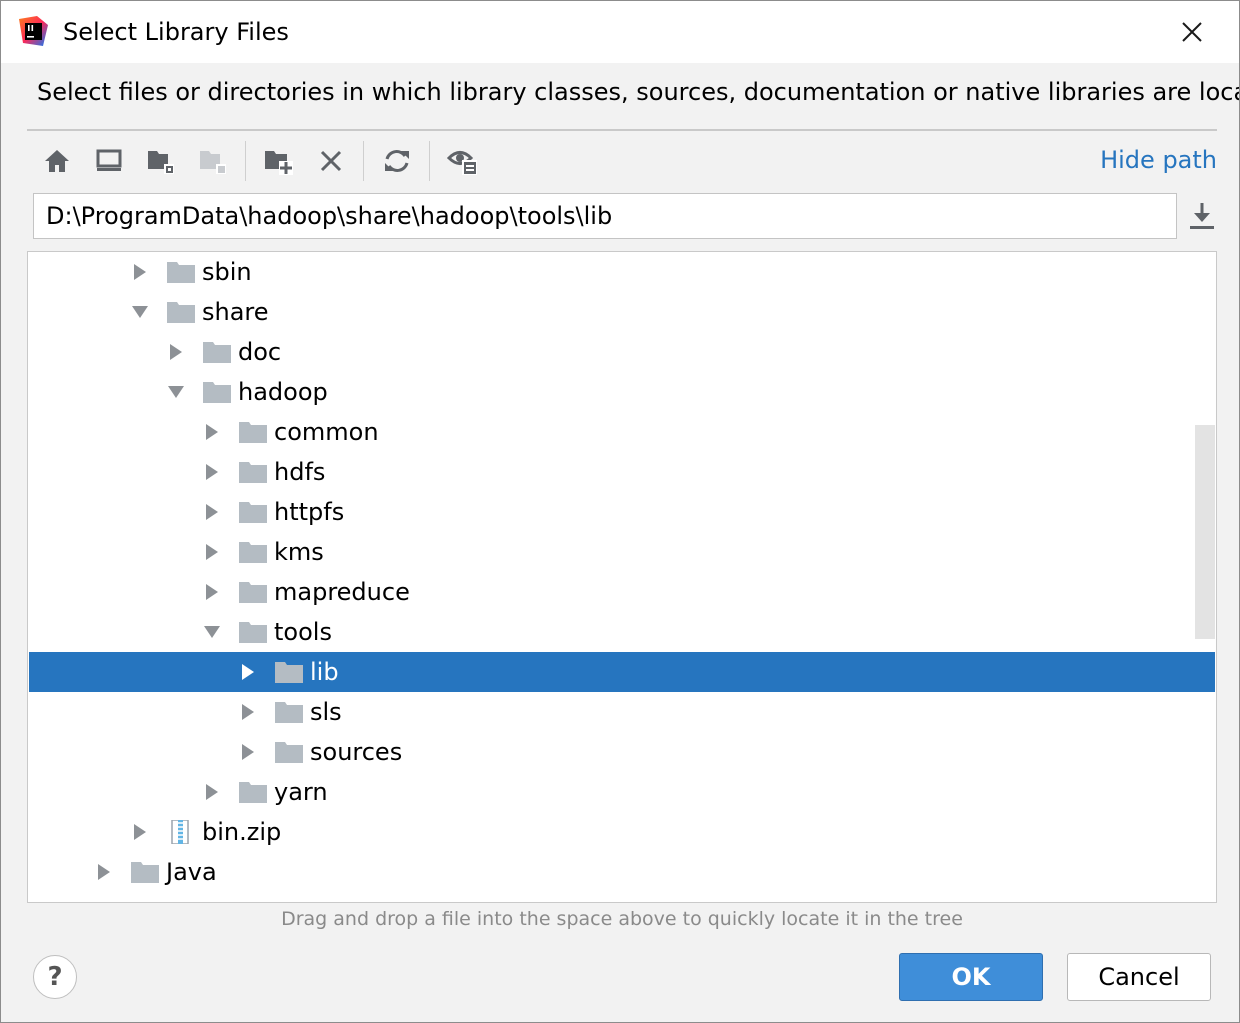 The image size is (1240, 1023). I want to click on tree-item-label: sources, so click(356, 752).